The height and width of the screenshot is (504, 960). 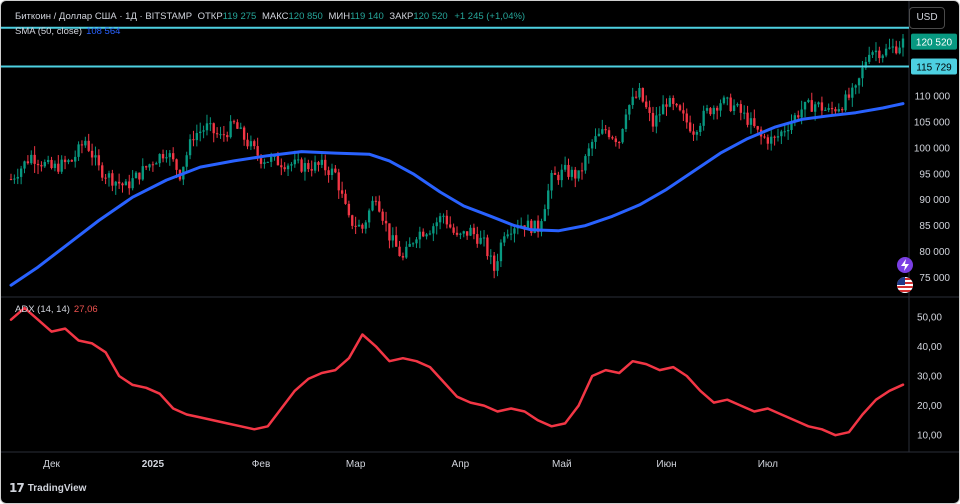 What do you see at coordinates (932, 123) in the screenshot?
I see `price-tick-label: 105 000` at bounding box center [932, 123].